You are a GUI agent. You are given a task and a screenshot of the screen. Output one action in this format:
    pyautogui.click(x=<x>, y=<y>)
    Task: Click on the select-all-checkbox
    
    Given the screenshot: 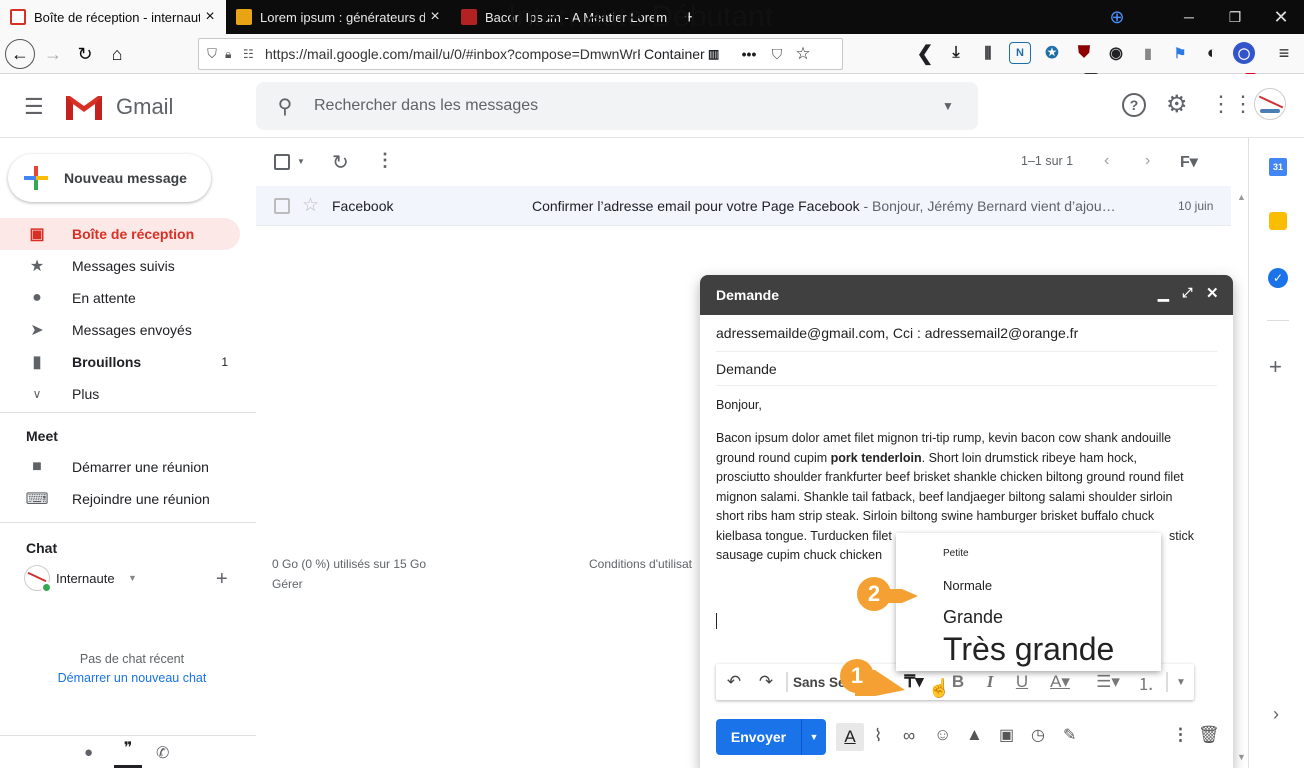 What is the action you would take?
    pyautogui.click(x=282, y=162)
    